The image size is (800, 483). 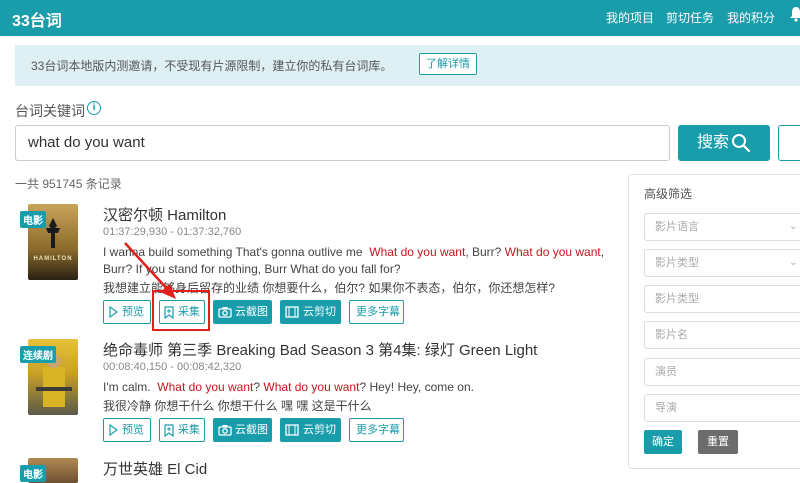 What do you see at coordinates (718, 442) in the screenshot?
I see `reset-button: 重置` at bounding box center [718, 442].